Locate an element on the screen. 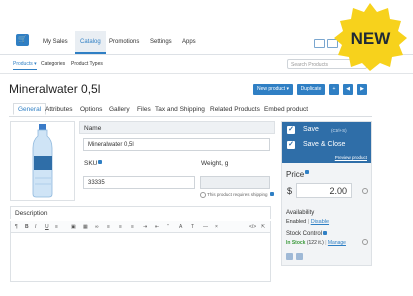 This screenshot has height=296, width=413. stock-control-label: Stock Control is located at coordinates (307, 234).